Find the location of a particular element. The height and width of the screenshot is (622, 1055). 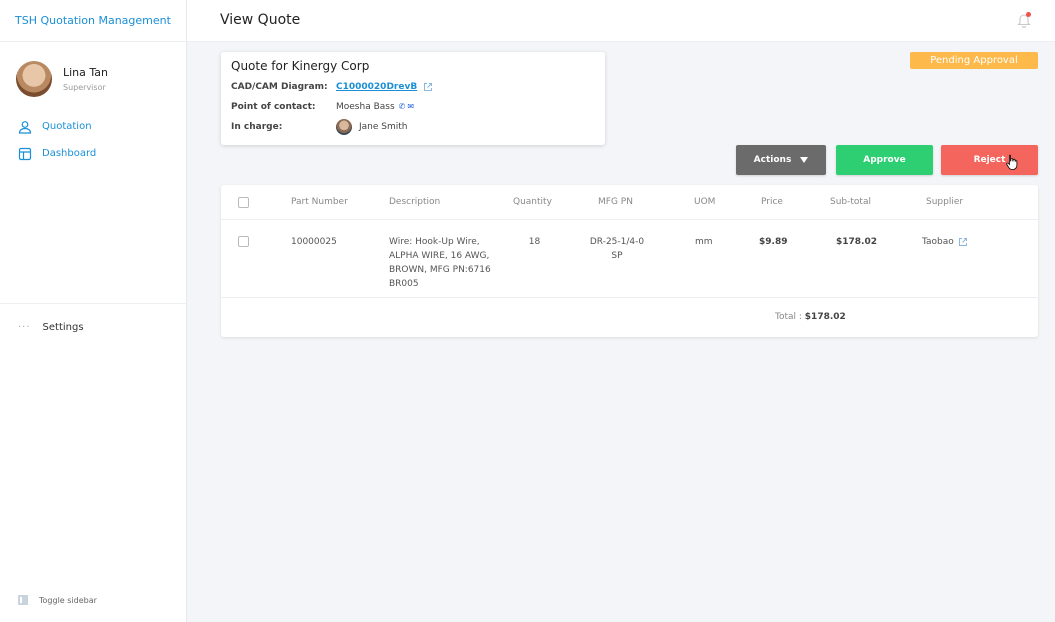

top-header: View Quote is located at coordinates (621, 21).